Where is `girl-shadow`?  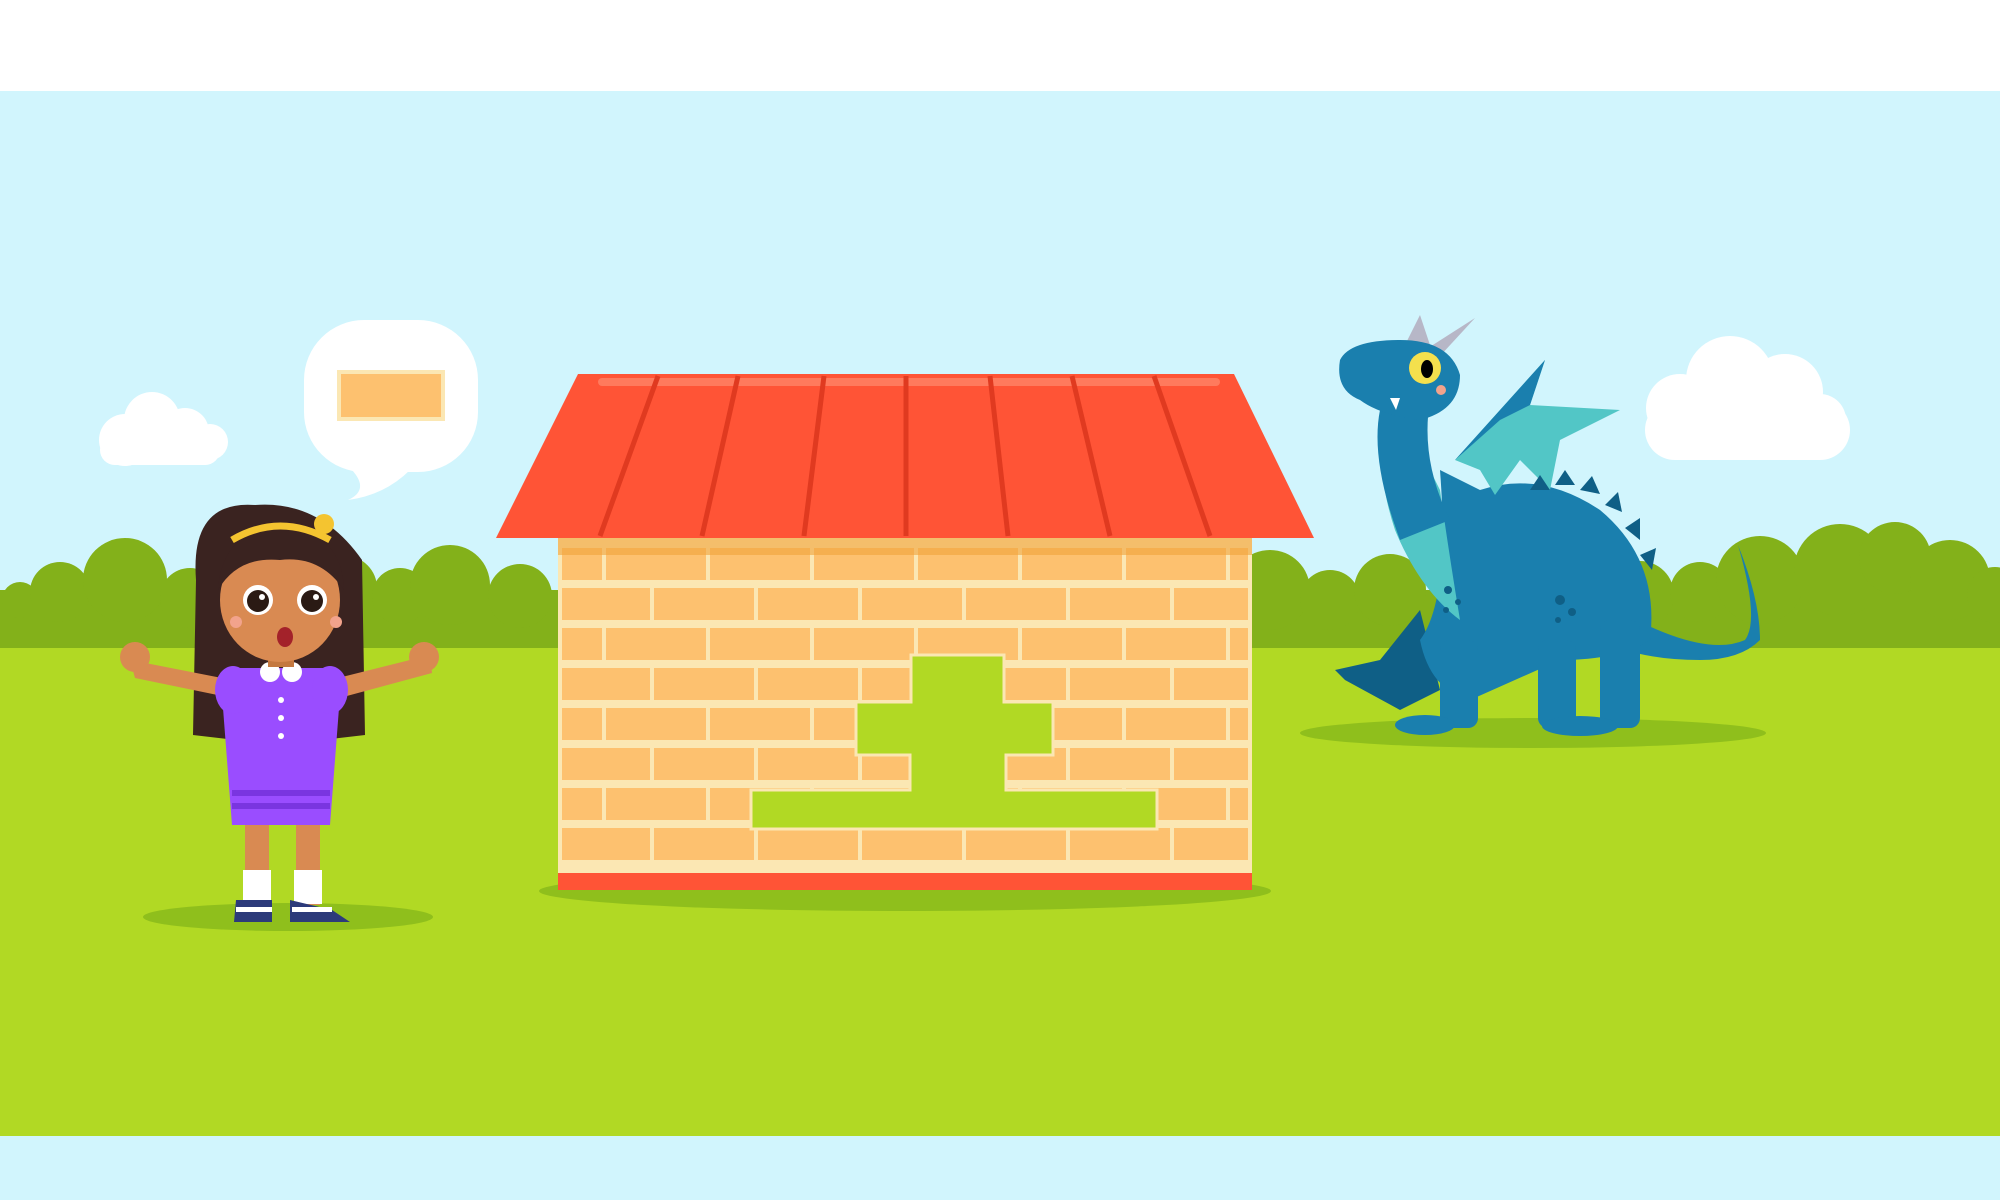
girl-shadow is located at coordinates (288, 917).